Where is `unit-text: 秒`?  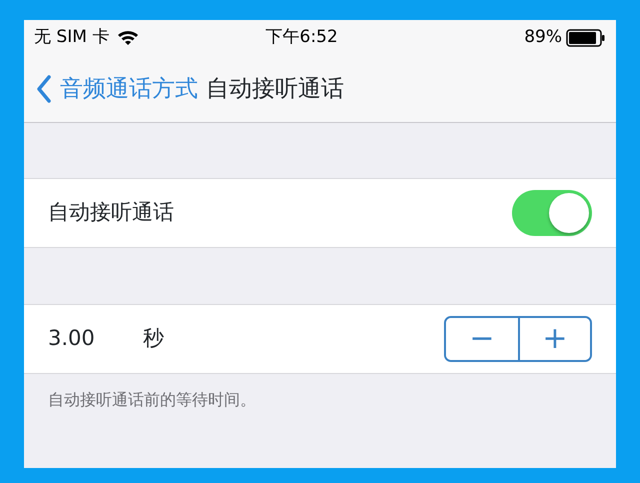 unit-text: 秒 is located at coordinates (153, 338).